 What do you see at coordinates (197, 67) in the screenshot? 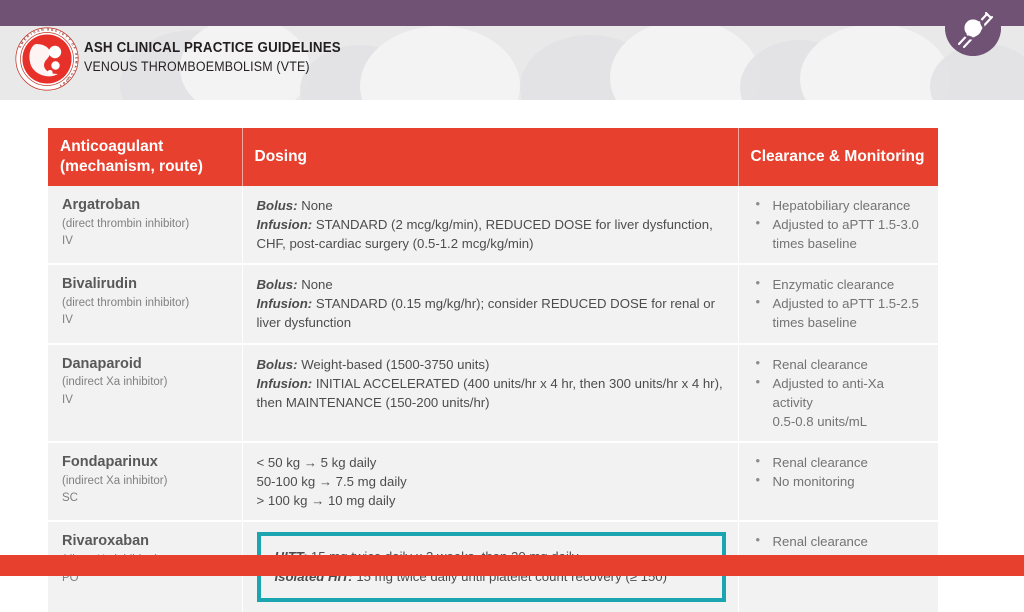
I see `page-subtitle: VENOUS THROMBOEMBOLISM (VTE)` at bounding box center [197, 67].